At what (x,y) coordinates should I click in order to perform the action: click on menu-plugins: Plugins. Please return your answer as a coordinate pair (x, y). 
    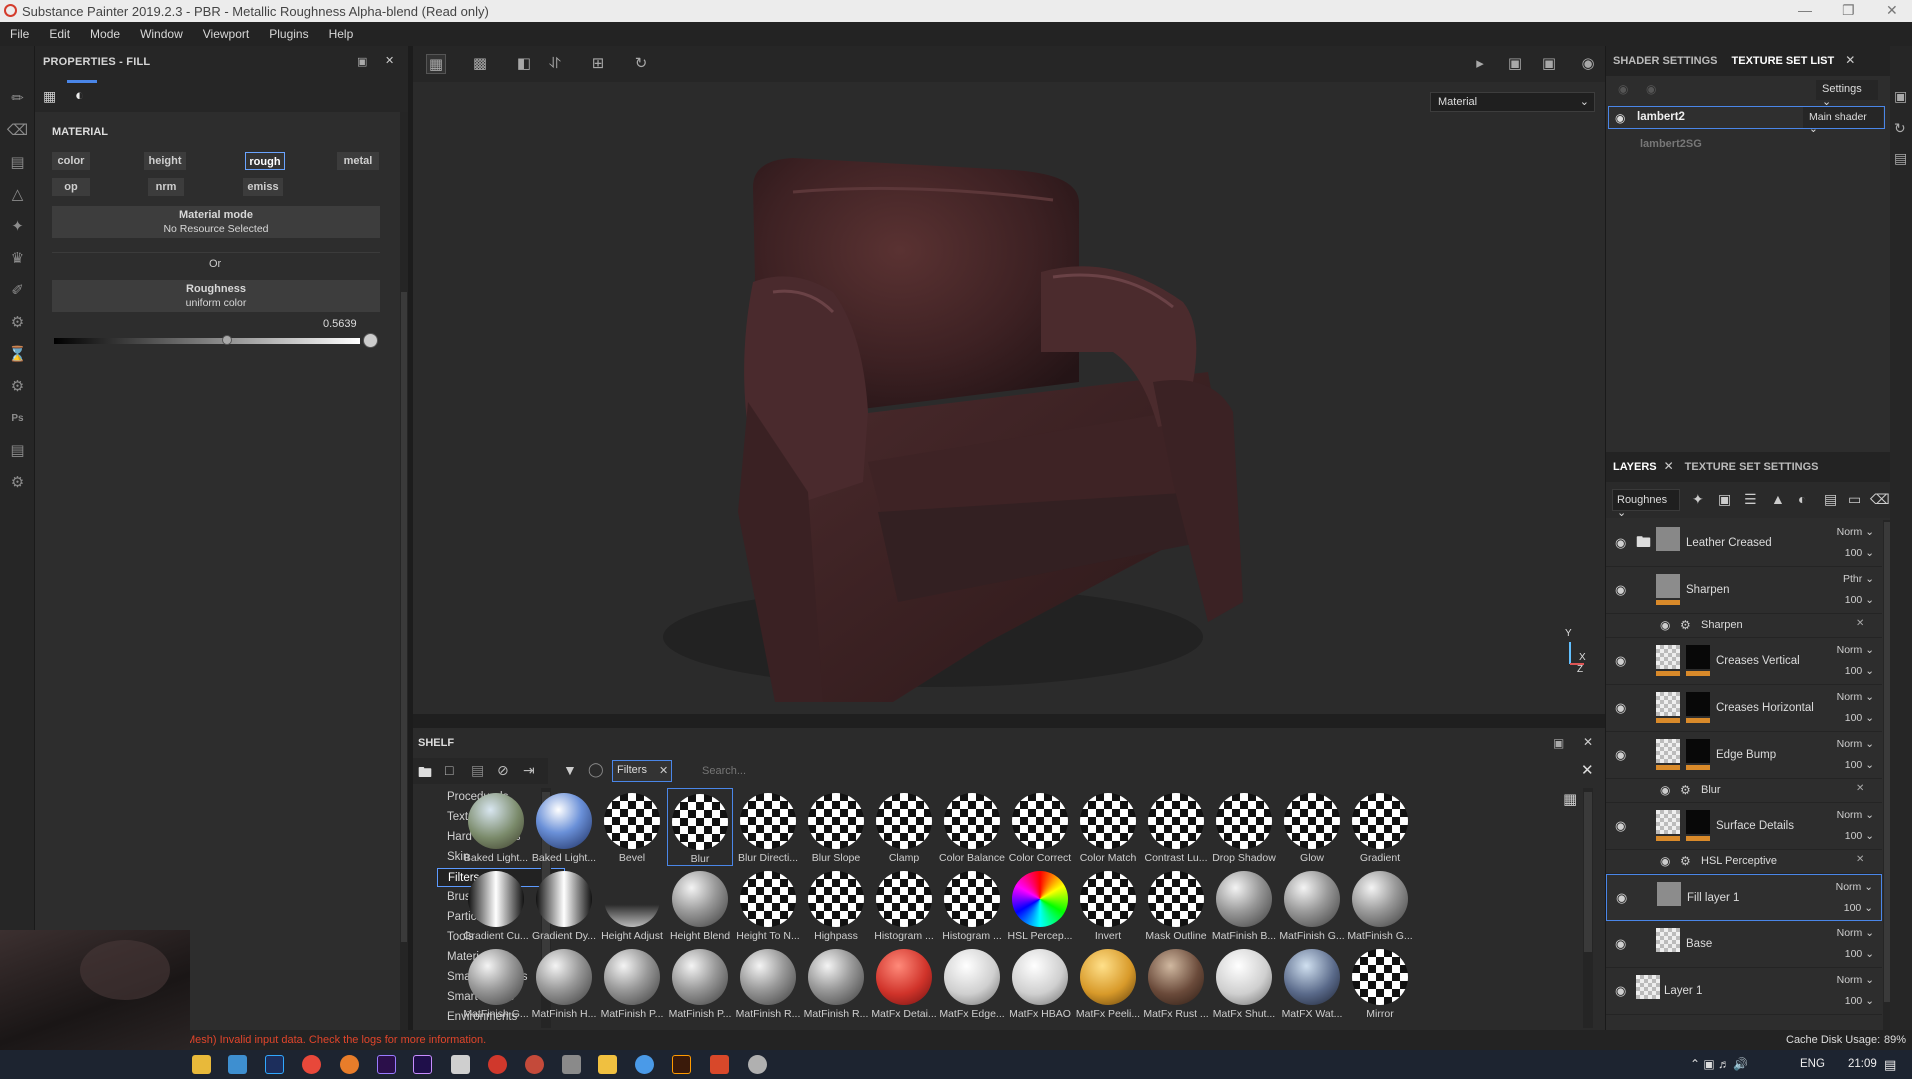
    Looking at the image, I should click on (288, 31).